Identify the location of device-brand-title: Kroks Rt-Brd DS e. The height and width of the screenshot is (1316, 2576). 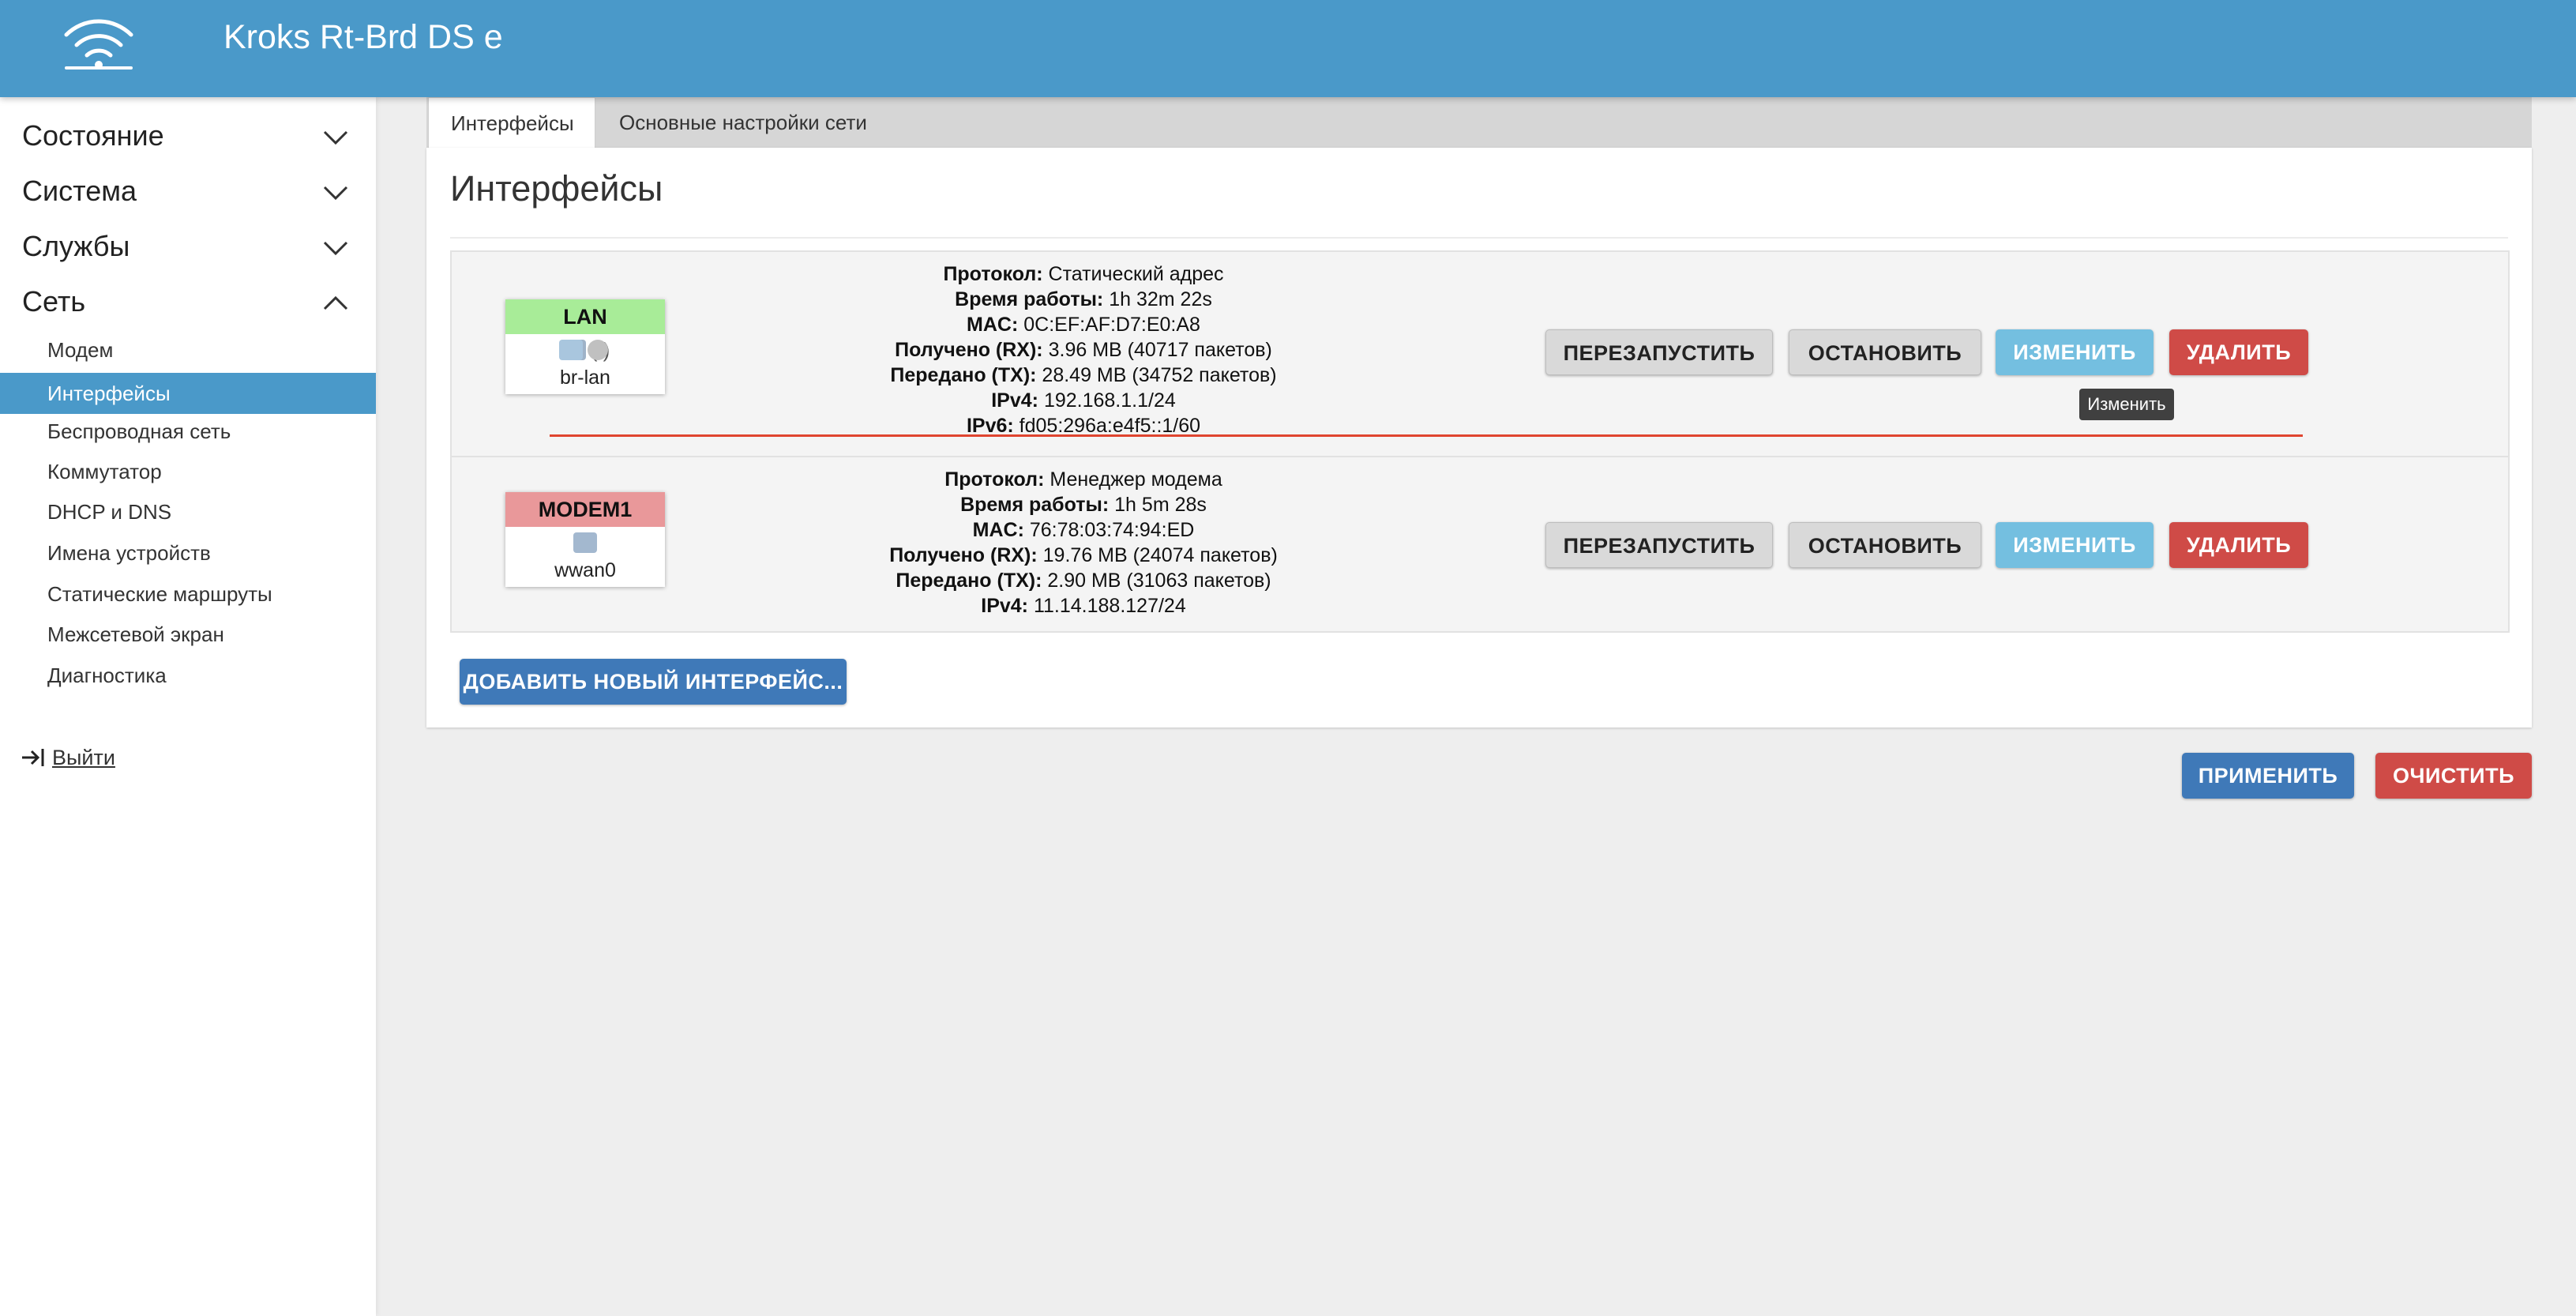
(363, 37).